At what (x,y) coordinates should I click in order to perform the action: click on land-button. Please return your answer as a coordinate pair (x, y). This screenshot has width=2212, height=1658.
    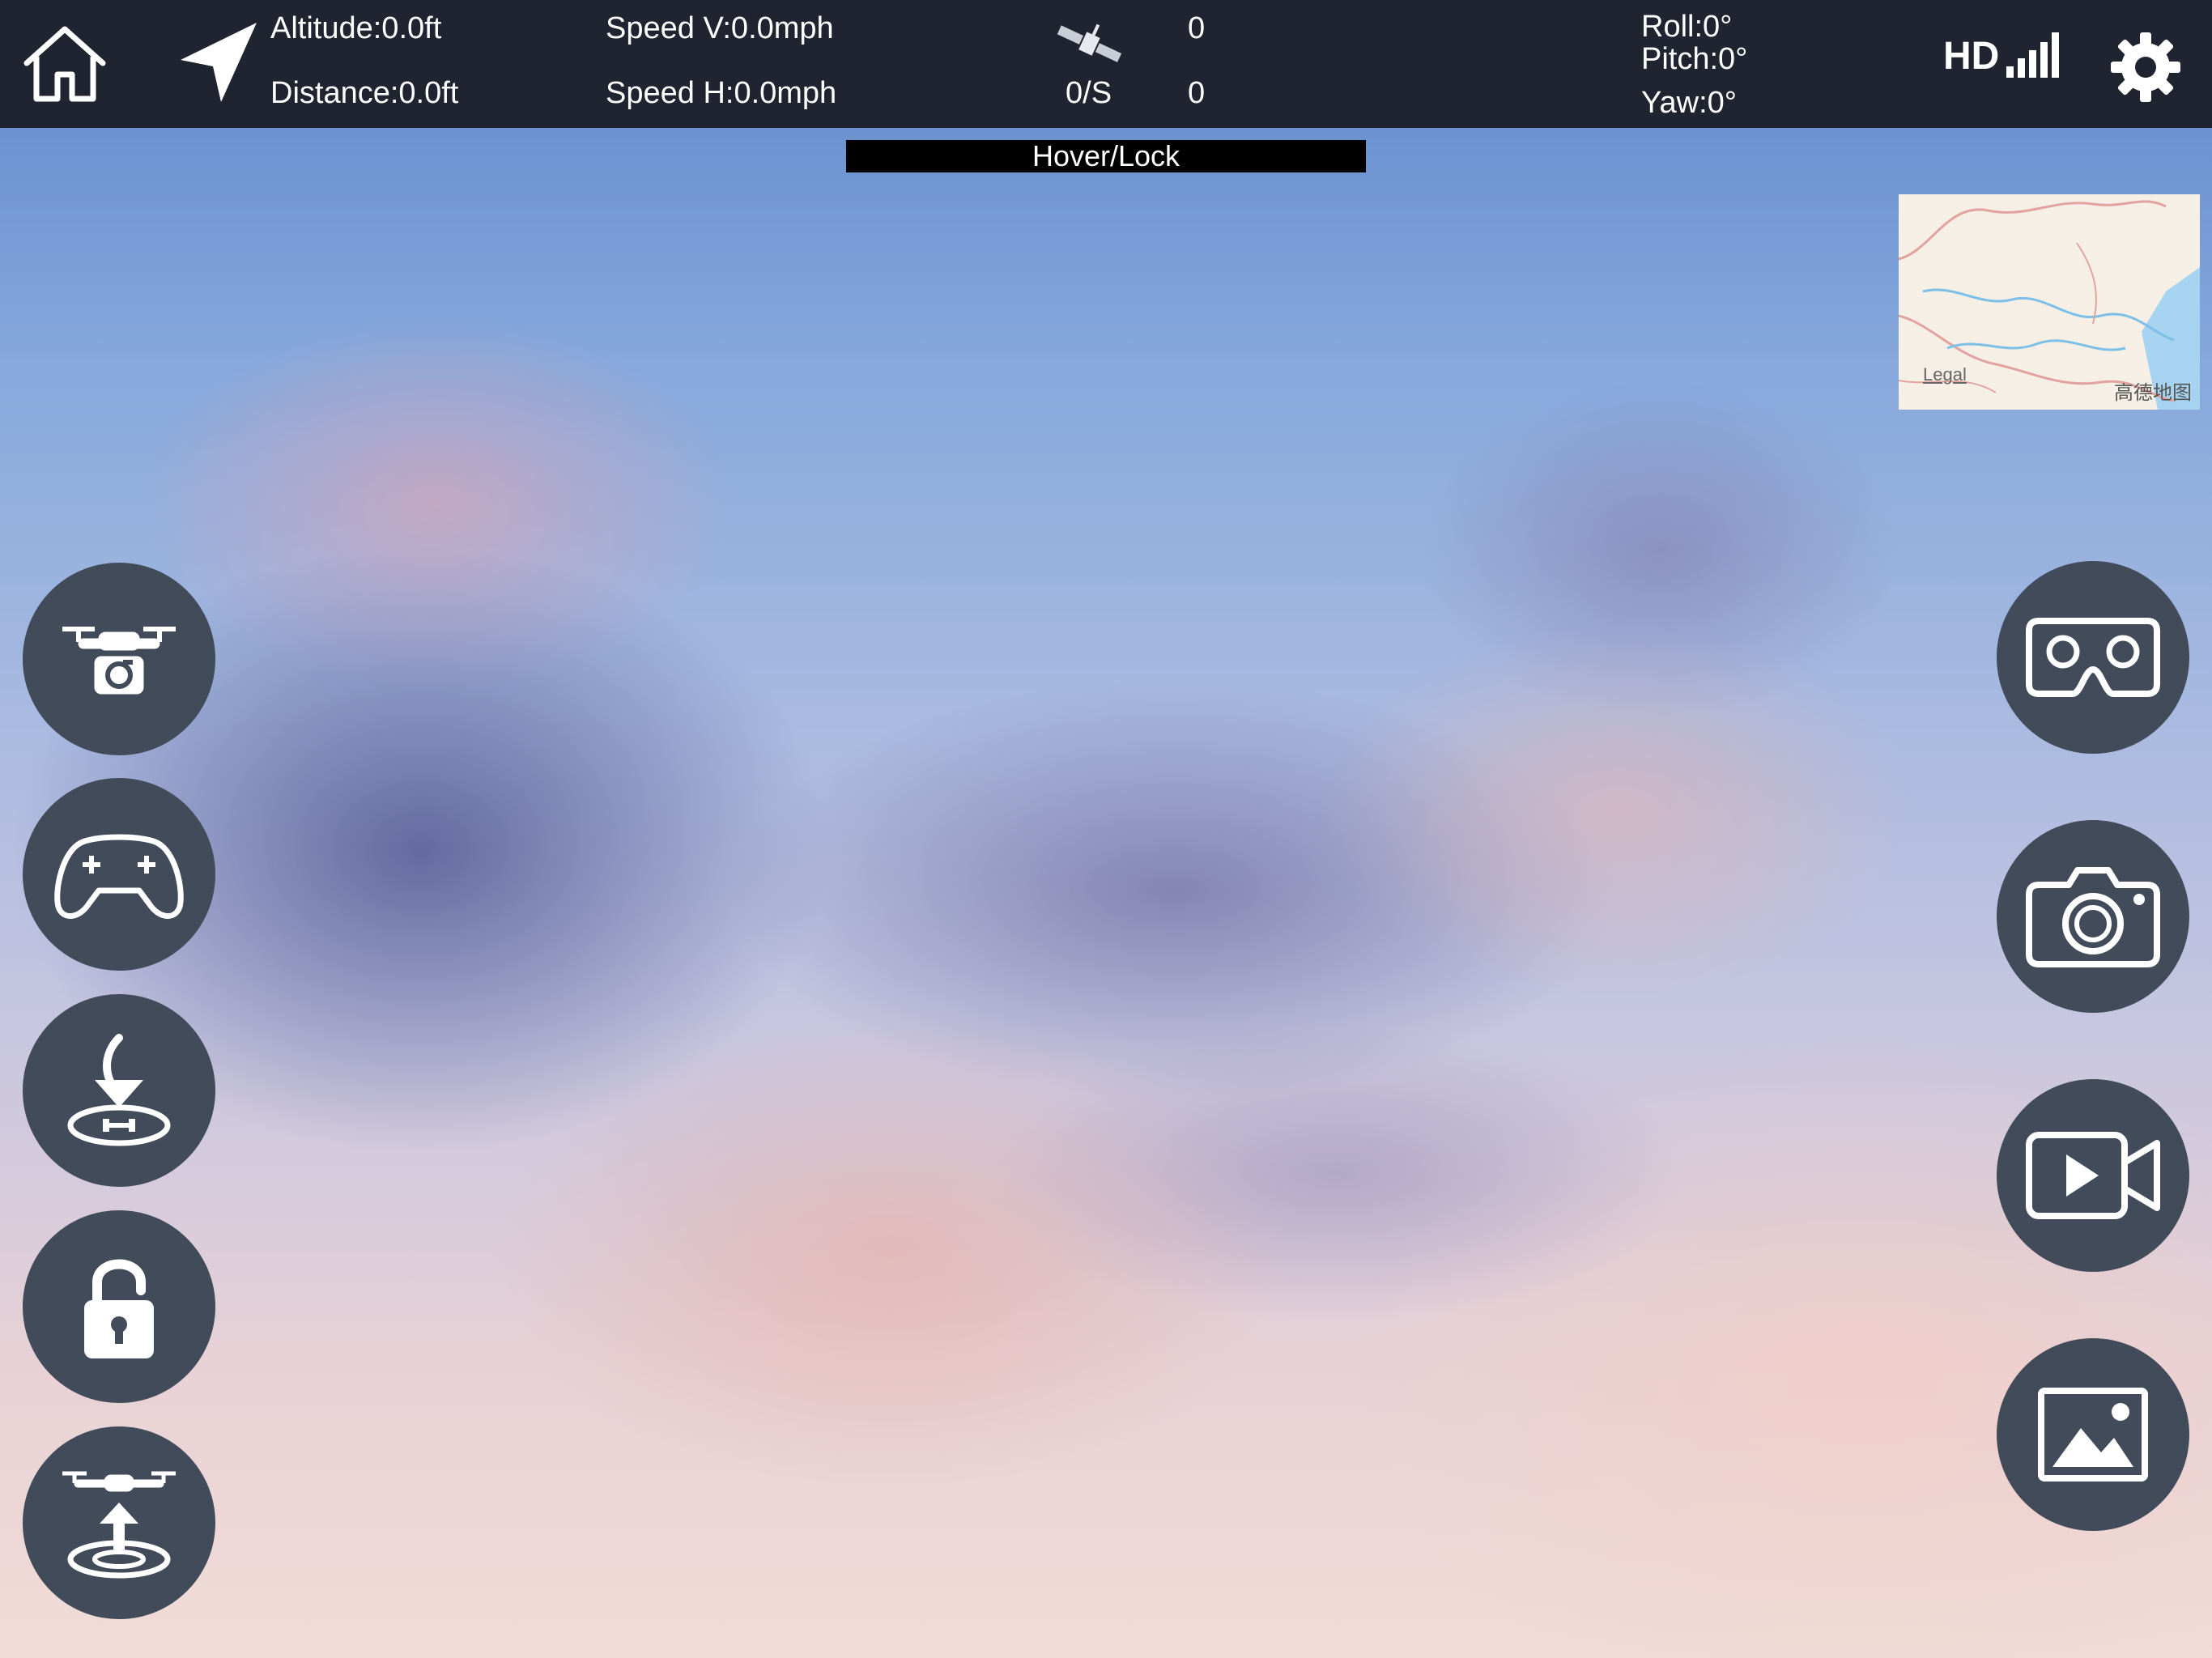
    Looking at the image, I should click on (119, 1090).